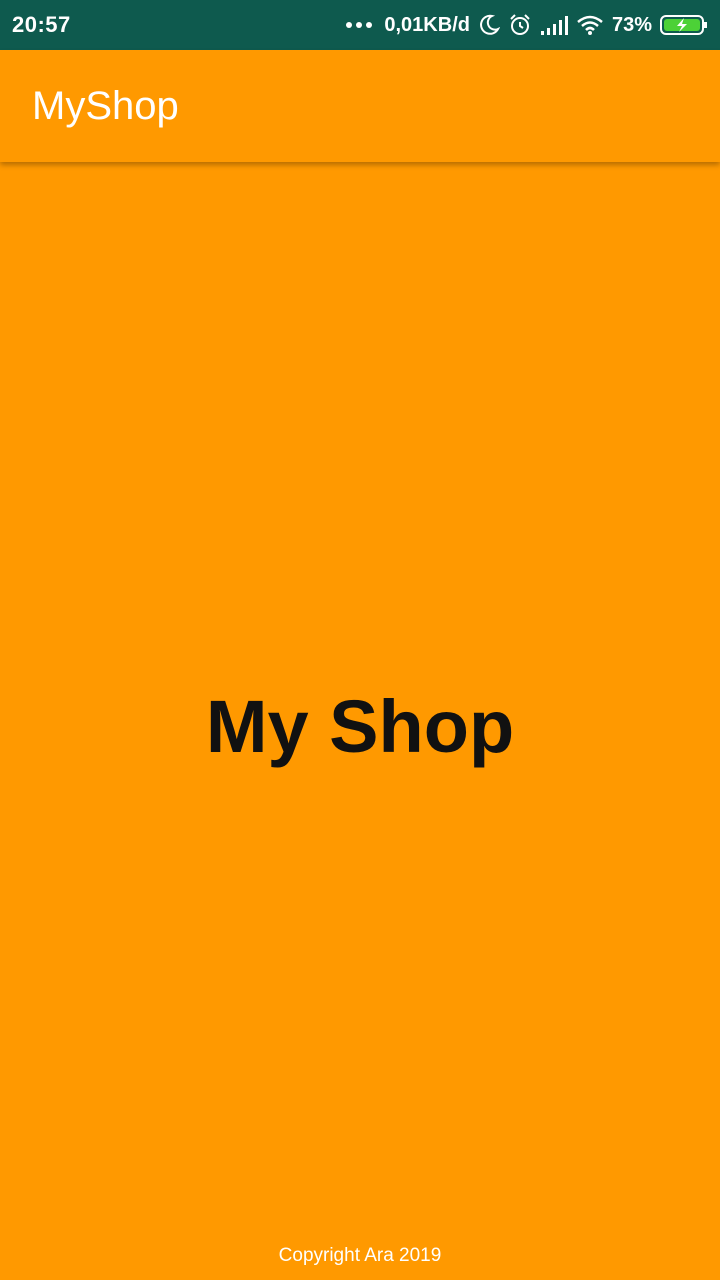  What do you see at coordinates (360, 726) in the screenshot?
I see `shop-title: My Shop` at bounding box center [360, 726].